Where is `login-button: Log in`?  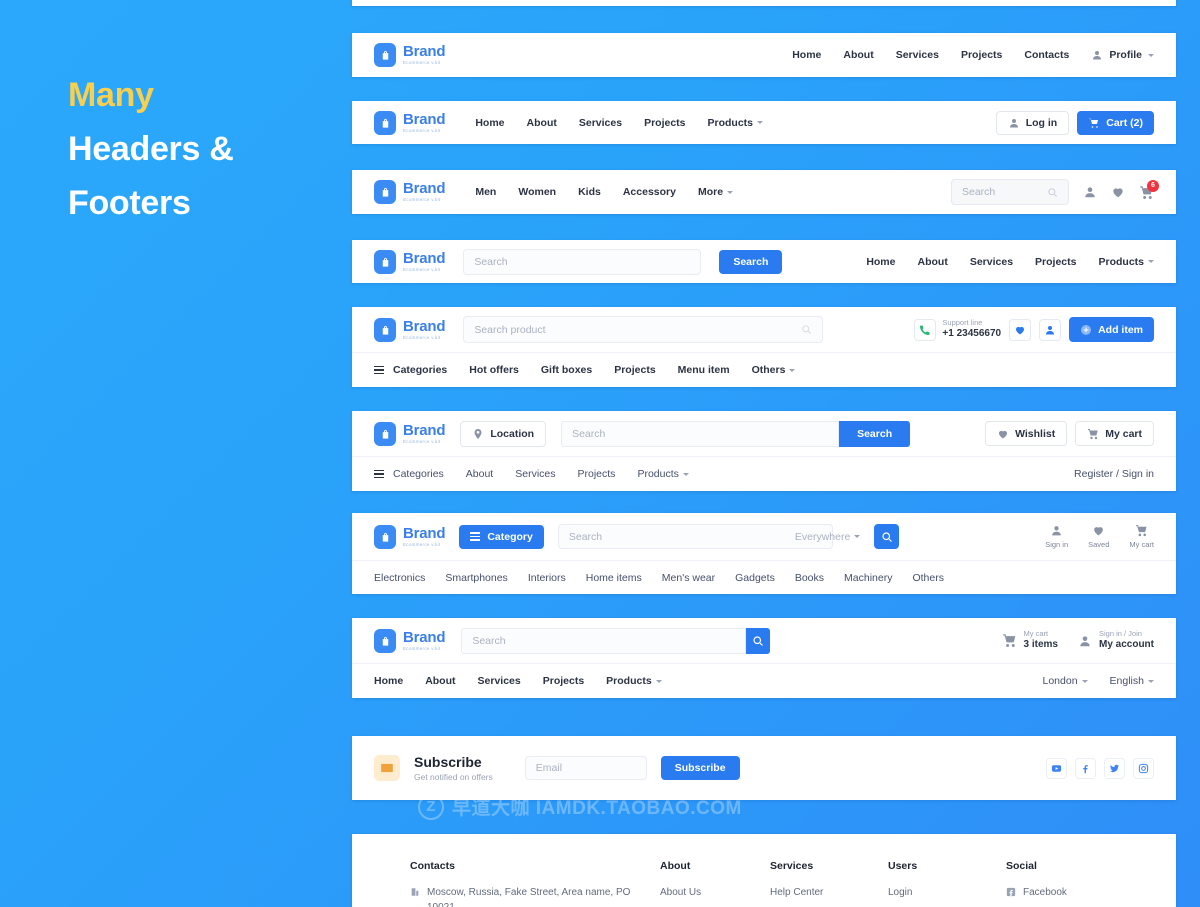 login-button: Log in is located at coordinates (1032, 122).